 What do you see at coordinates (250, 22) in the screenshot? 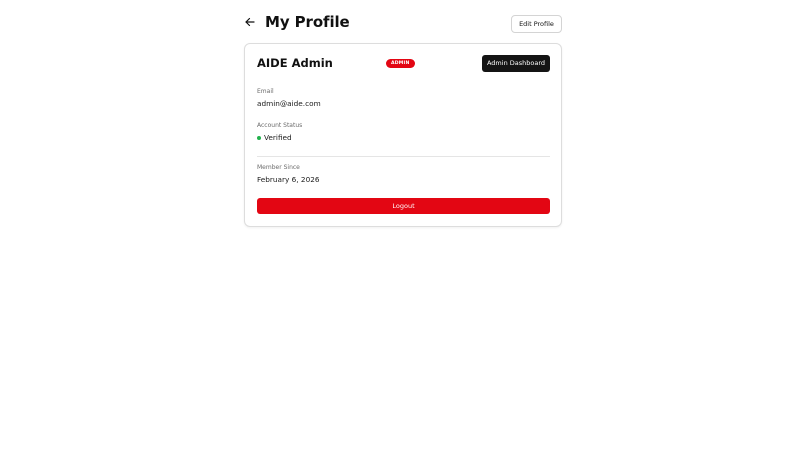
I see `arrow-left-icon` at bounding box center [250, 22].